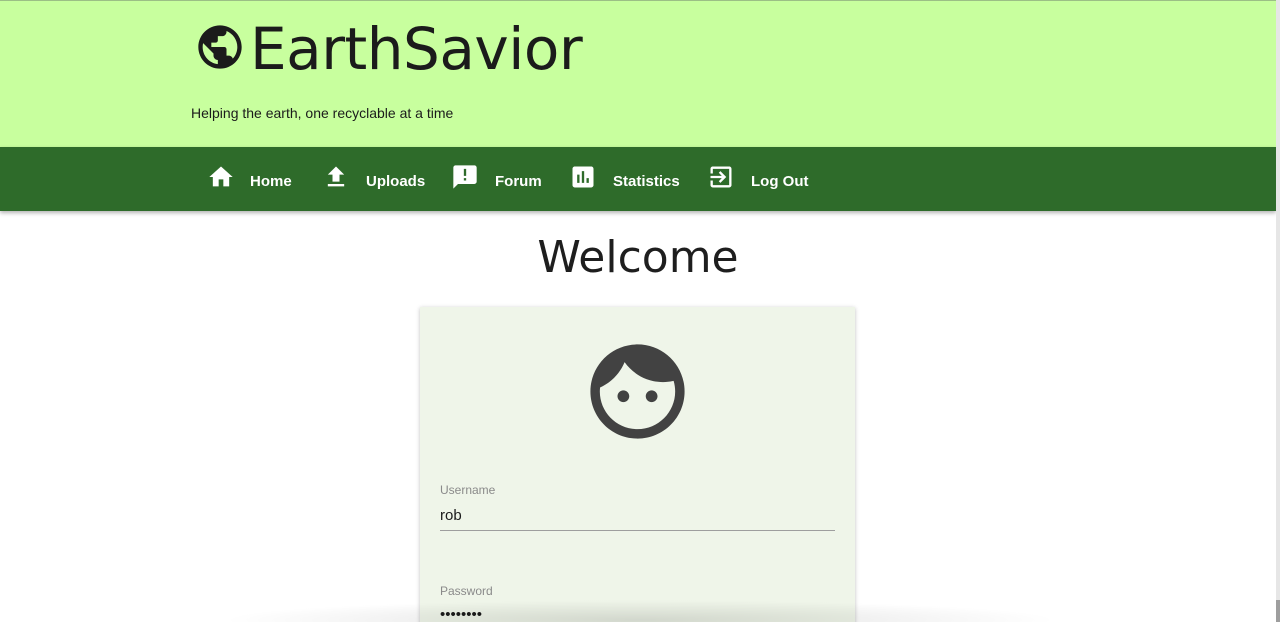 The height and width of the screenshot is (622, 1280). I want to click on username-field, so click(637, 516).